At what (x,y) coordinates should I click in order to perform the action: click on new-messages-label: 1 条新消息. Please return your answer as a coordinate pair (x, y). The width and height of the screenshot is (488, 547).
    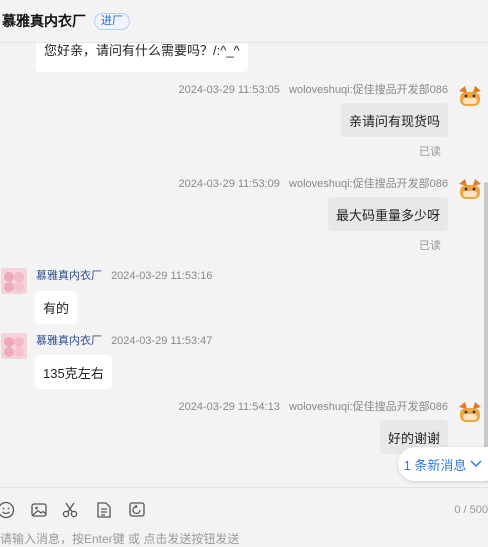
    Looking at the image, I should click on (435, 465).